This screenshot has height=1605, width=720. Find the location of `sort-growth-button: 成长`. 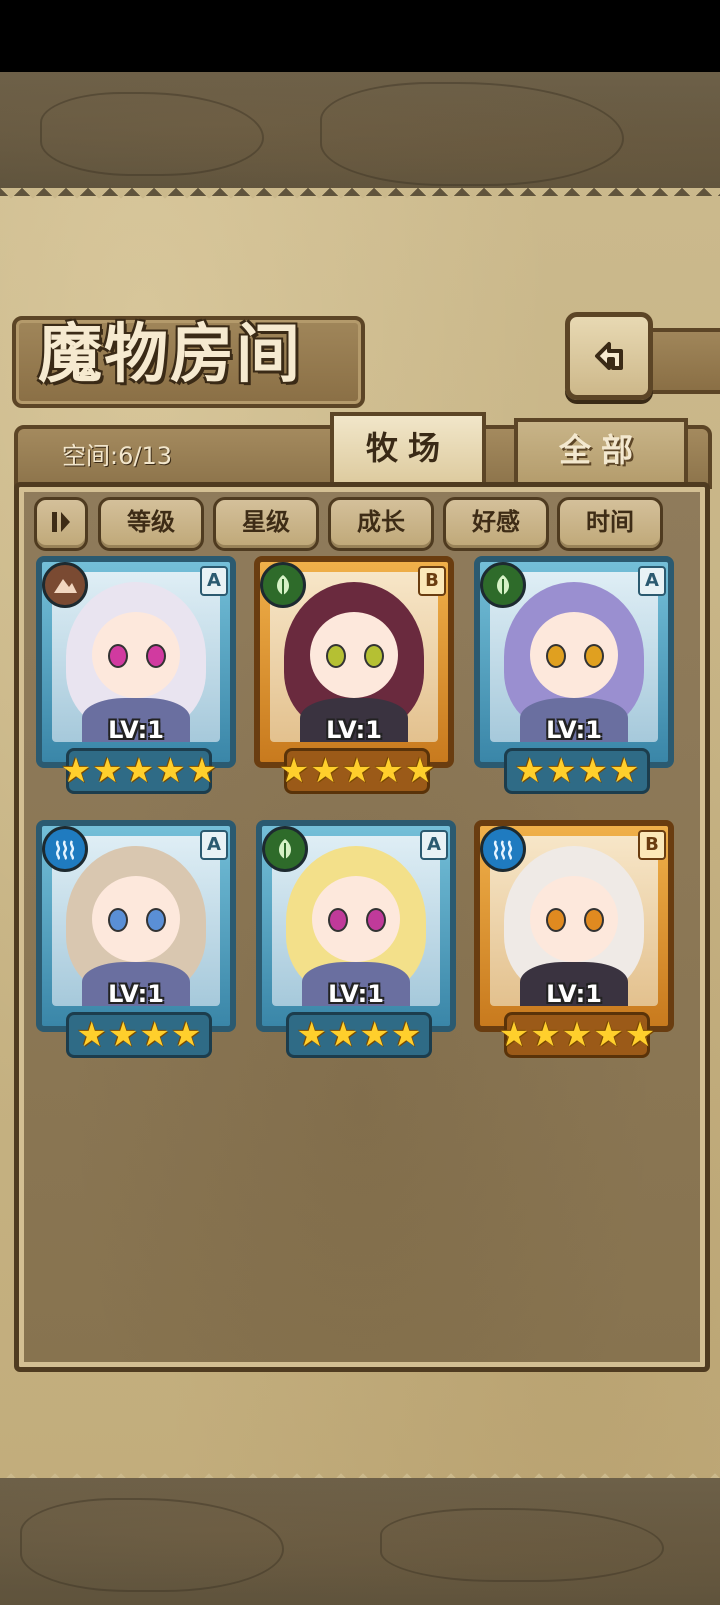

sort-growth-button: 成长 is located at coordinates (381, 524).